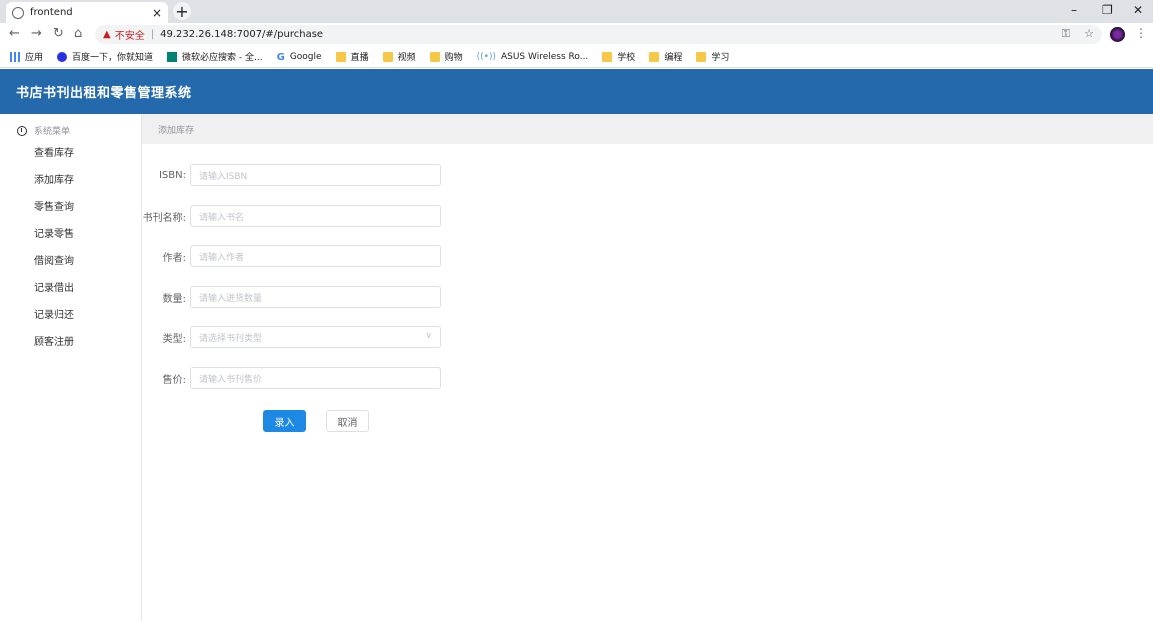 The width and height of the screenshot is (1153, 621). What do you see at coordinates (174, 258) in the screenshot?
I see `author-label: 作者:` at bounding box center [174, 258].